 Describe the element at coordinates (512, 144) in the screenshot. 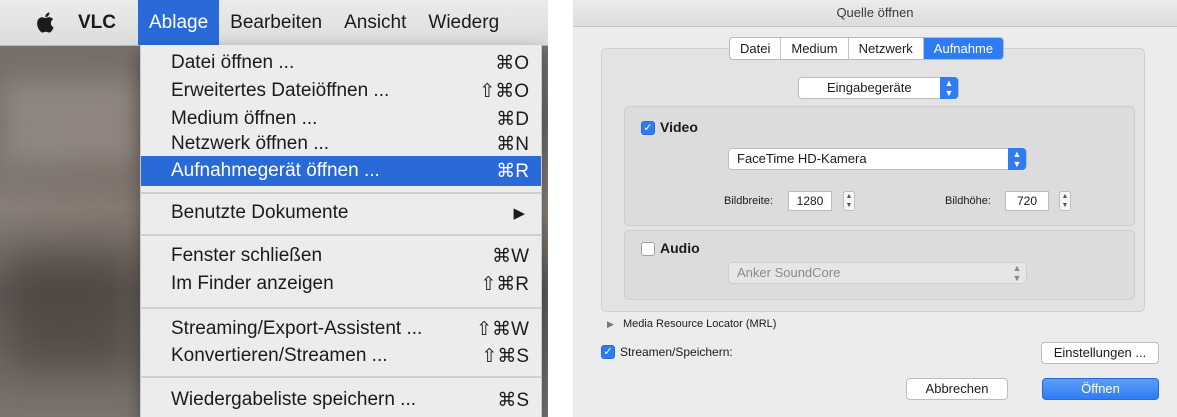

I see `menu-item-shortcut: ⌘N` at that location.